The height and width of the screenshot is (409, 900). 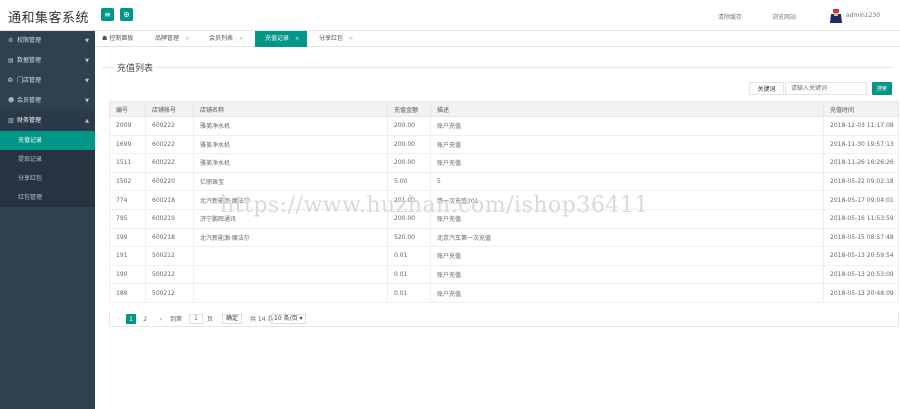 I want to click on page-1-button: 1, so click(x=131, y=319).